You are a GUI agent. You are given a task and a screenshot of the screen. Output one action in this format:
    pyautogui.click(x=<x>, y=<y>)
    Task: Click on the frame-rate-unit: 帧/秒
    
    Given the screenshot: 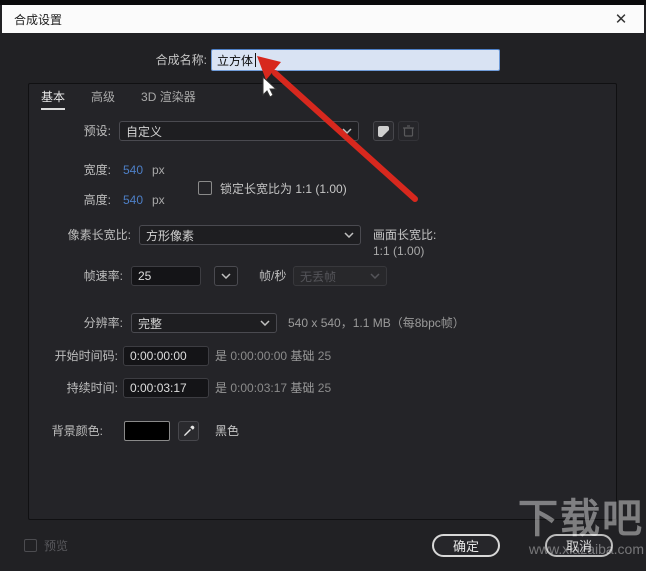 What is the action you would take?
    pyautogui.click(x=273, y=276)
    